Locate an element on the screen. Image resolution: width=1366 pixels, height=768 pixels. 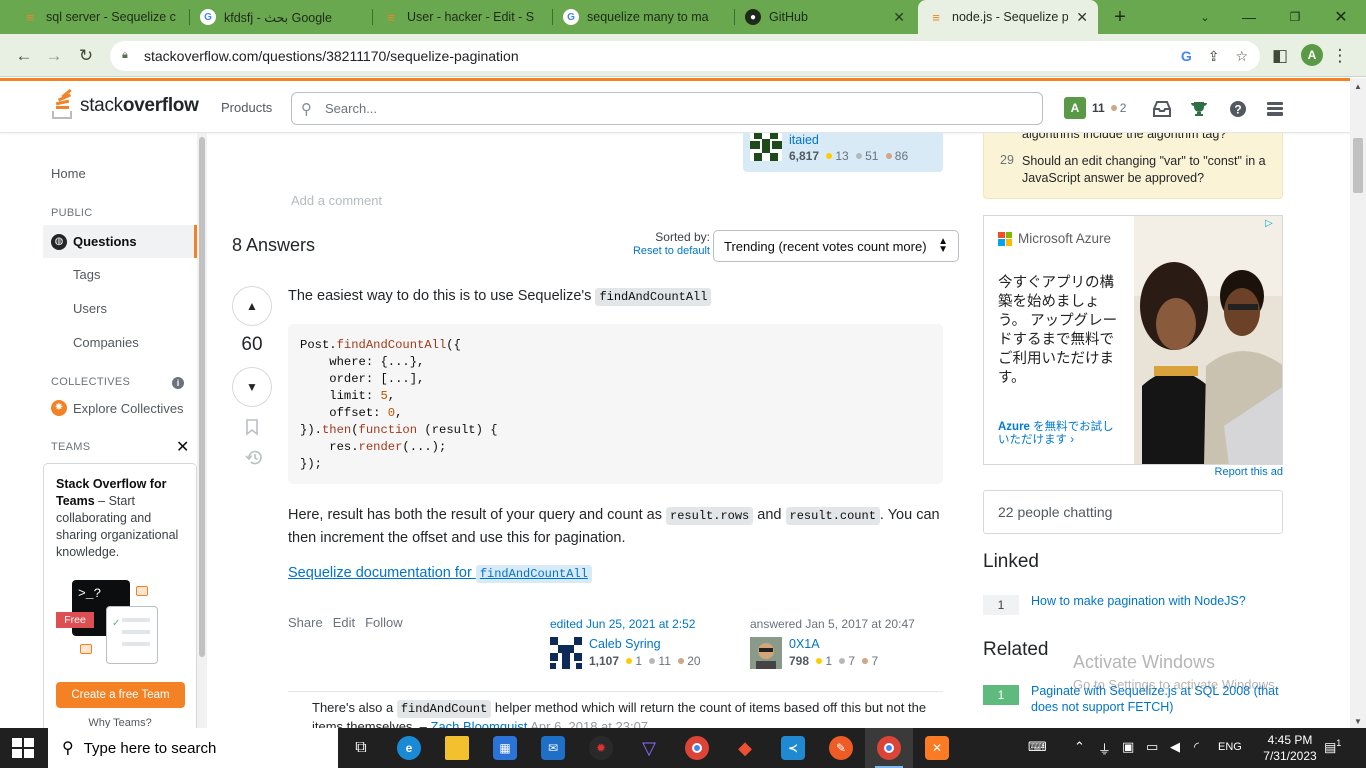
sort-select: Trending (recent votes count more) ▲ ▼ is located at coordinates (836, 246).